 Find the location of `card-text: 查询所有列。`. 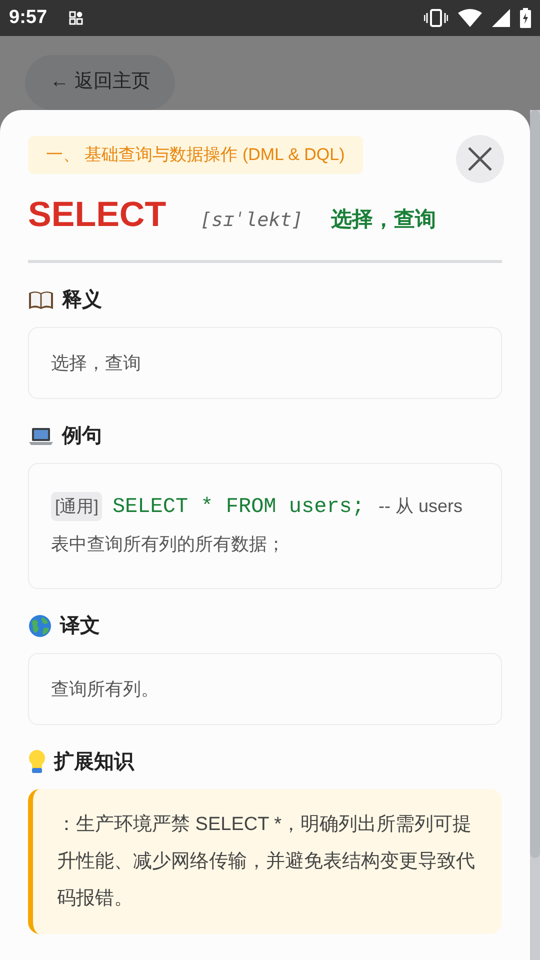

card-text: 查询所有列。 is located at coordinates (105, 689).